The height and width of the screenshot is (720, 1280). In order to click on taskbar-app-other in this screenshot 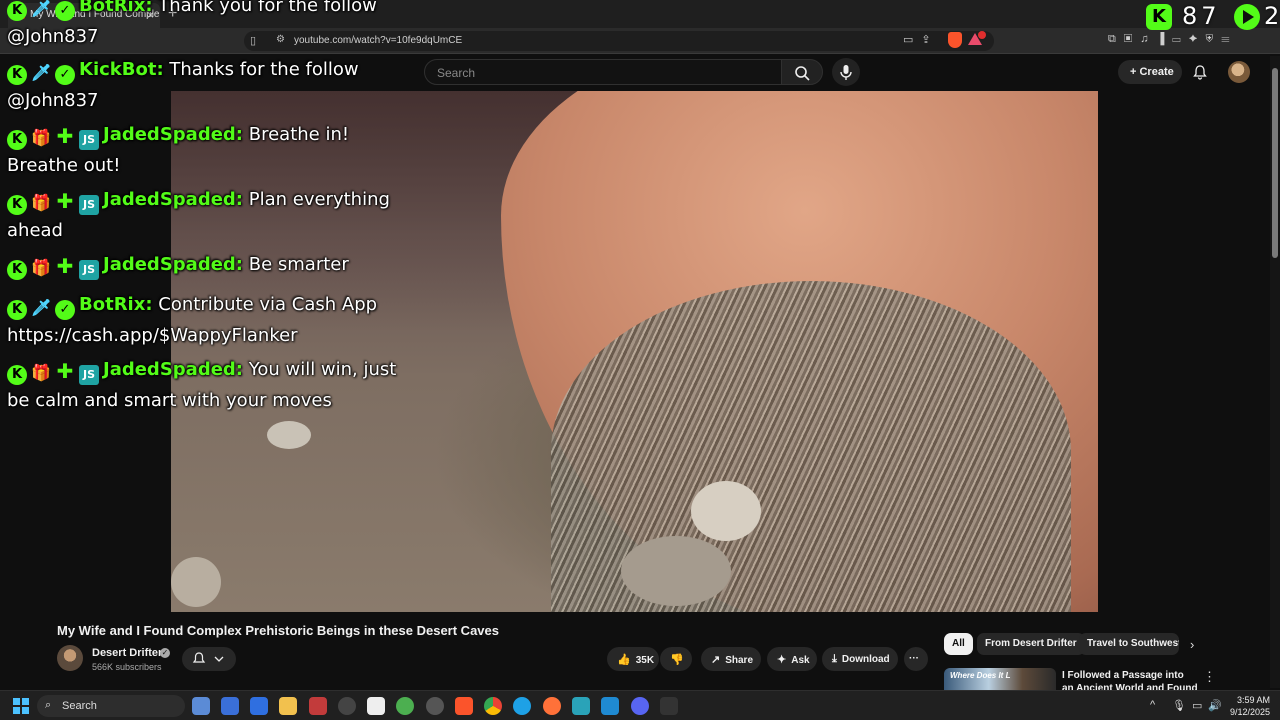, I will do `click(669, 706)`.